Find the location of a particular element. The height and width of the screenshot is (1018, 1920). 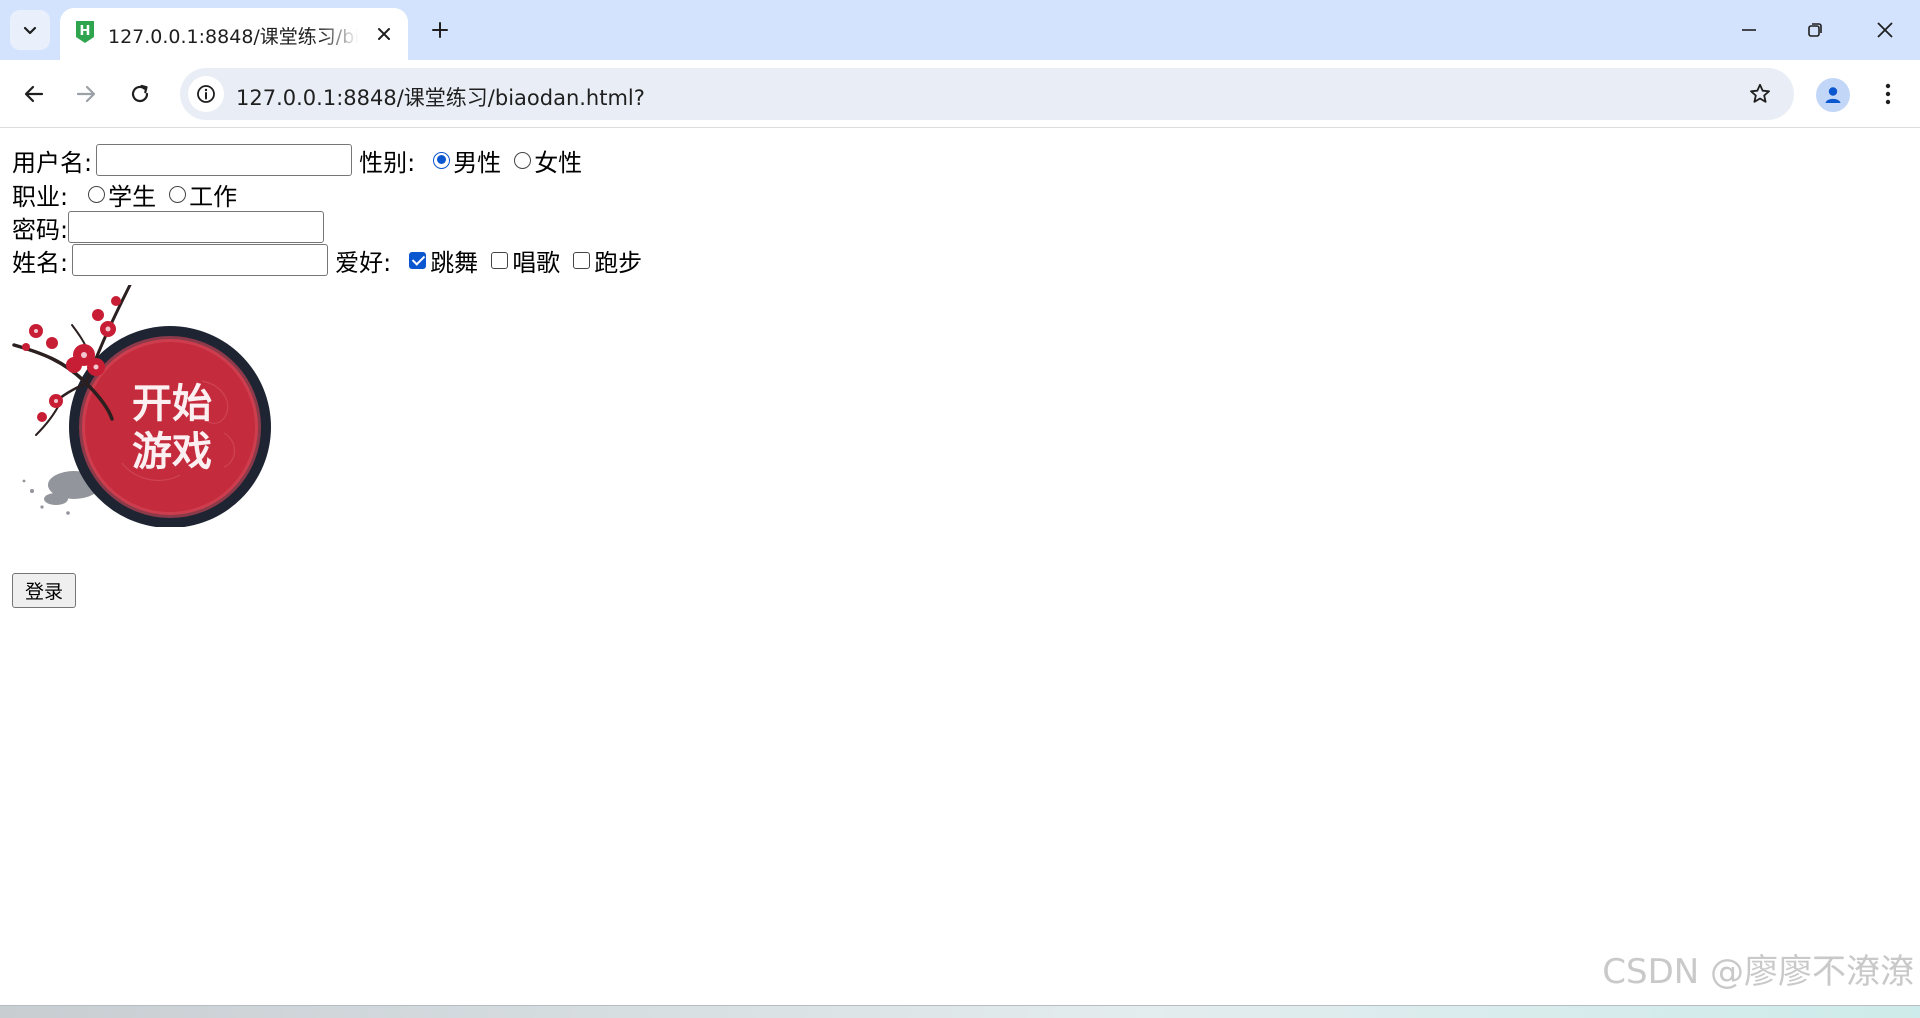

chevron-down-icon is located at coordinates (30, 30).